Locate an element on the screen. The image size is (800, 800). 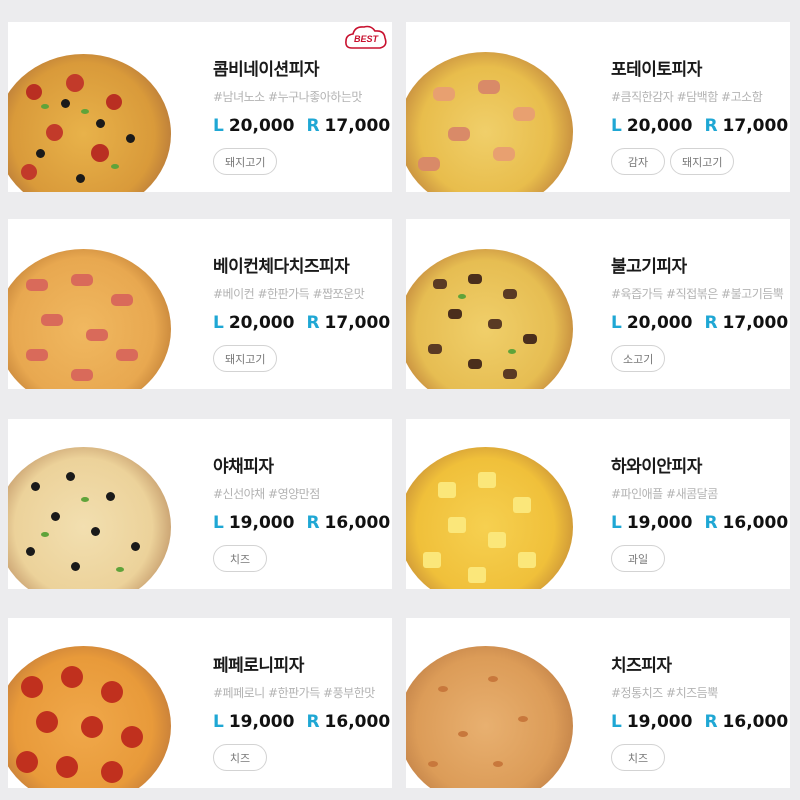
pizza-tags: #베이컨 #한판가득 #짭쪼운맛 is located at coordinates (289, 294).